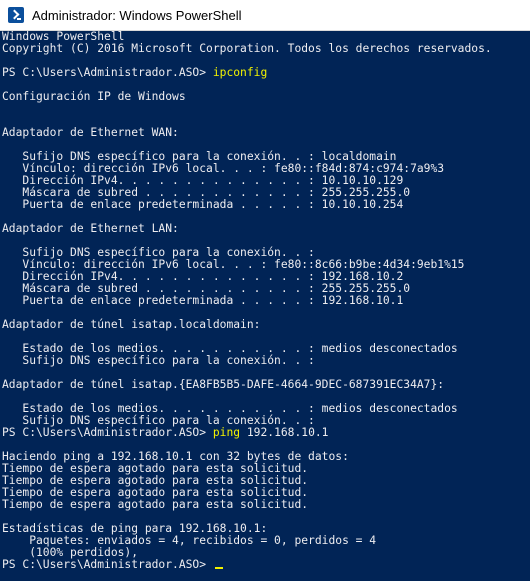 The image size is (530, 581). Describe the element at coordinates (94, 96) in the screenshot. I see `console-line: Configuración IP de Windows` at that location.